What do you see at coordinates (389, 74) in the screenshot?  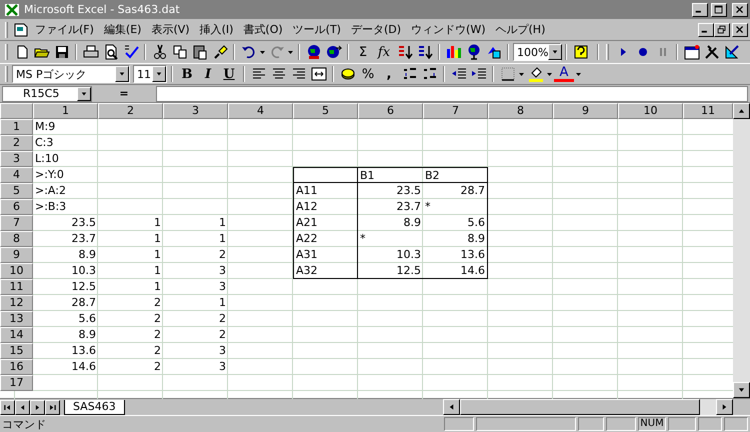 I see `comma-button: ,` at bounding box center [389, 74].